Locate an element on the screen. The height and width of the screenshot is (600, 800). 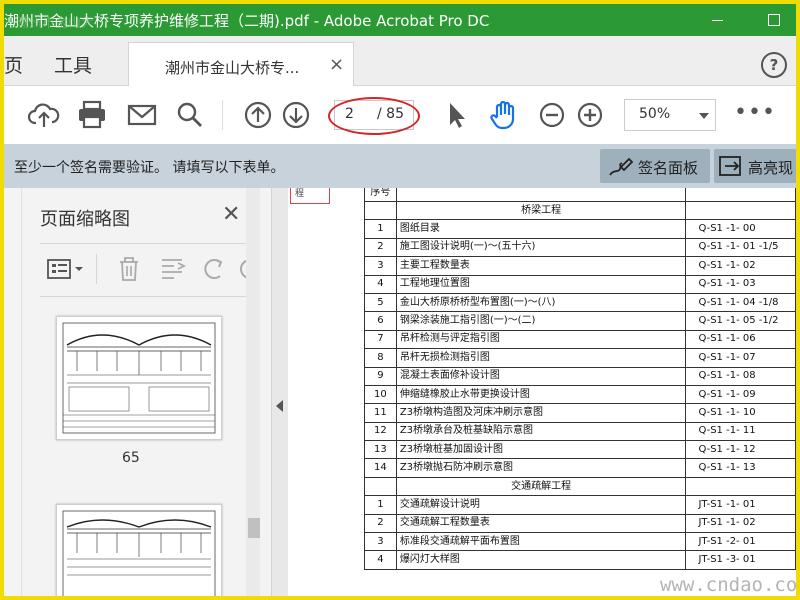
table-row: 12 Z3桥墩承台及桩基缺陷示意图 Q-S1 -1- 11 is located at coordinates (580, 431).